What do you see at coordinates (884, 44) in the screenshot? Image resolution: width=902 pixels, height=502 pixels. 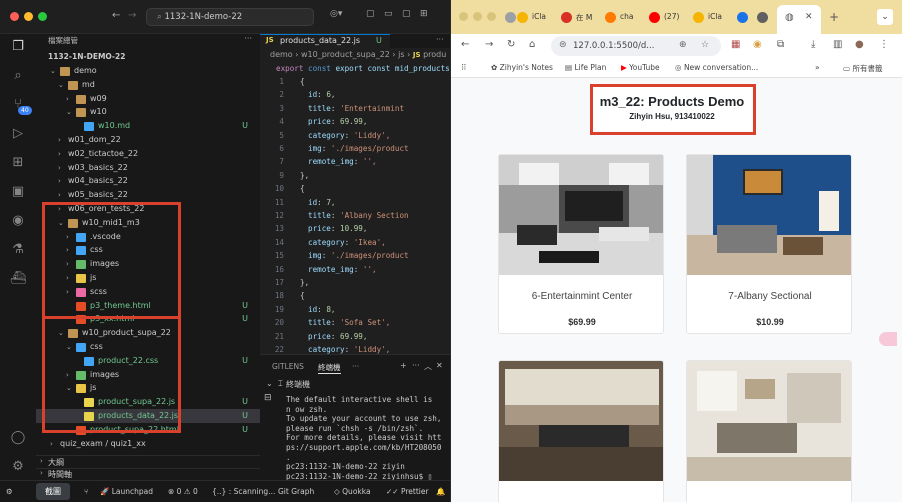 I see `menu-icon: ⋮` at bounding box center [884, 44].